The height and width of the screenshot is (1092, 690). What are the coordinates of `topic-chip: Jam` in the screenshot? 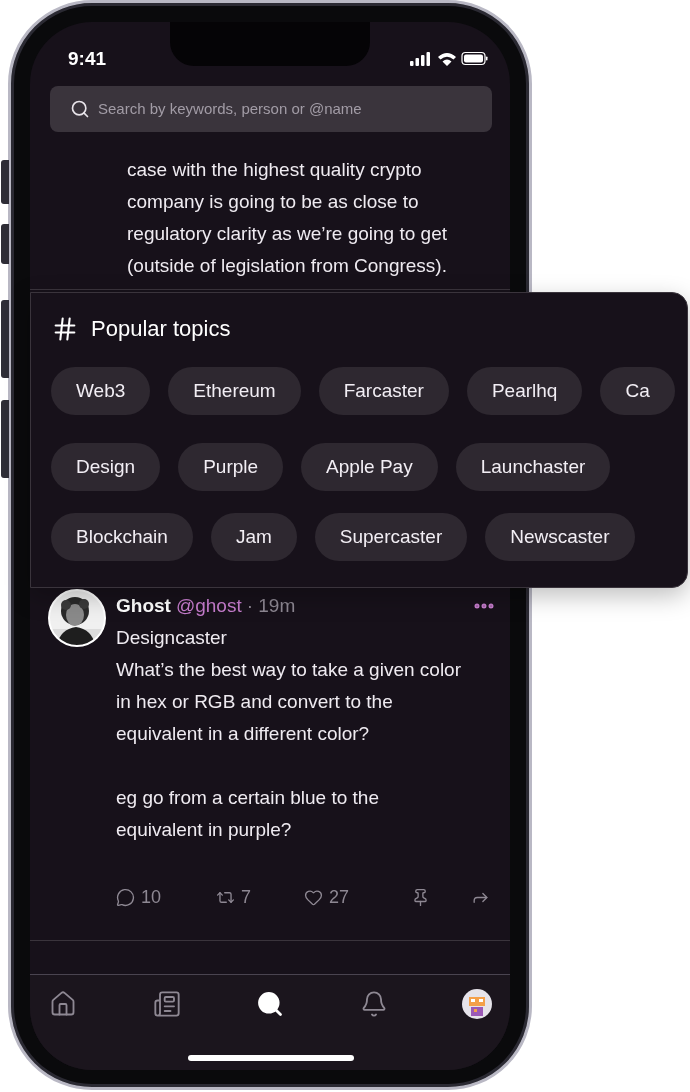 It's located at (253, 537).